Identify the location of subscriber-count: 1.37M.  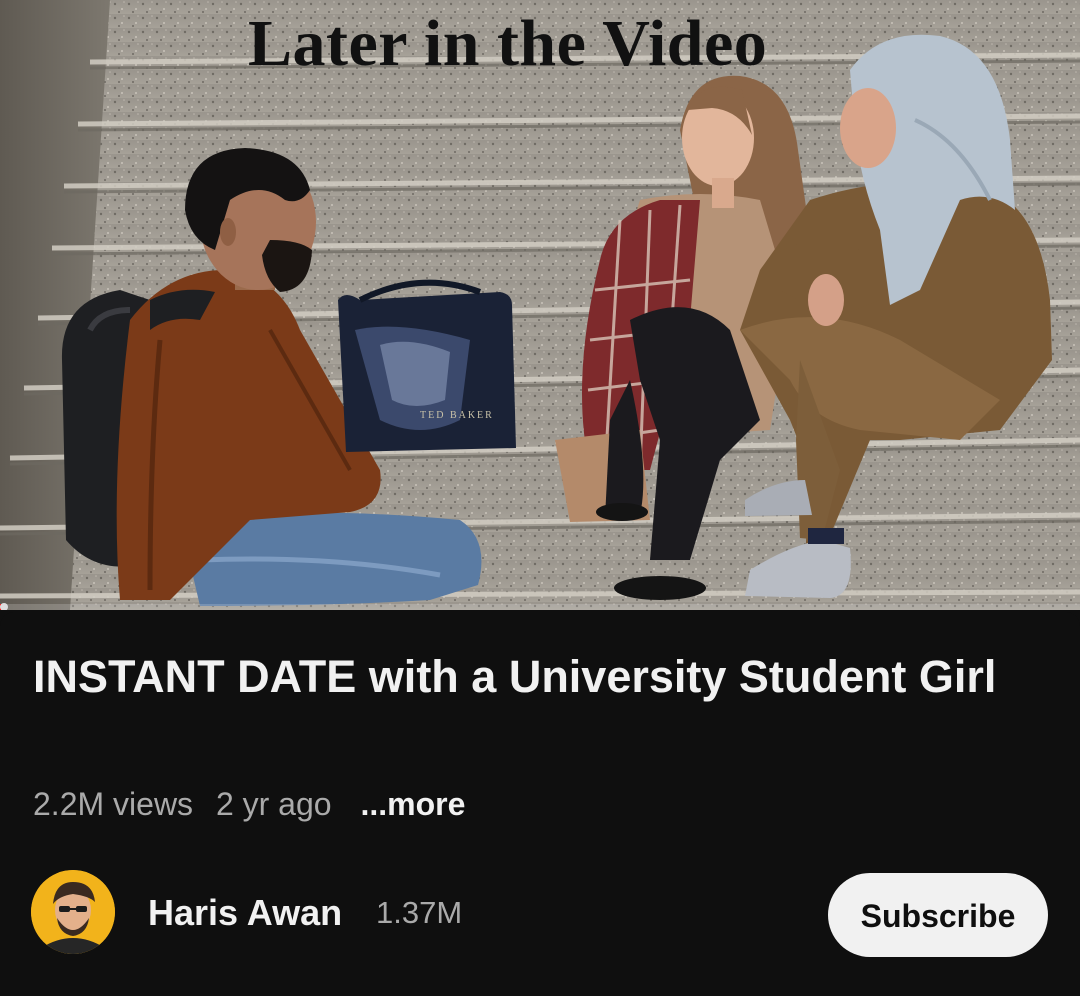
(419, 912).